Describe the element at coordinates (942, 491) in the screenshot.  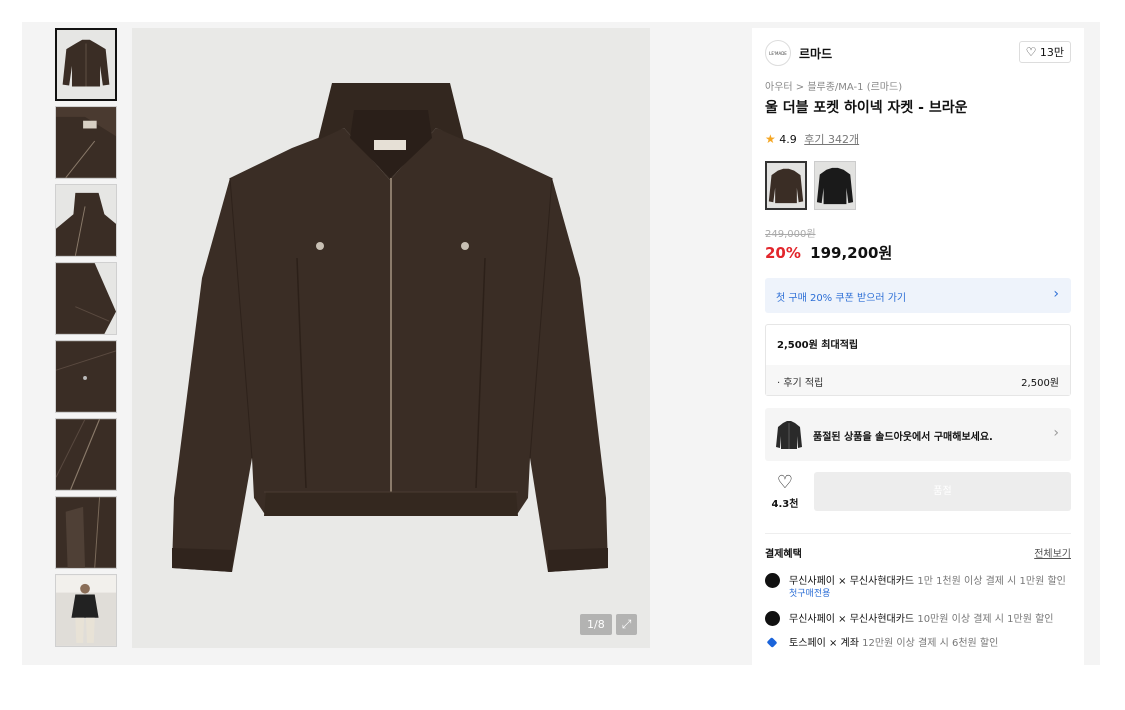
I see `buy-button: 품절` at that location.